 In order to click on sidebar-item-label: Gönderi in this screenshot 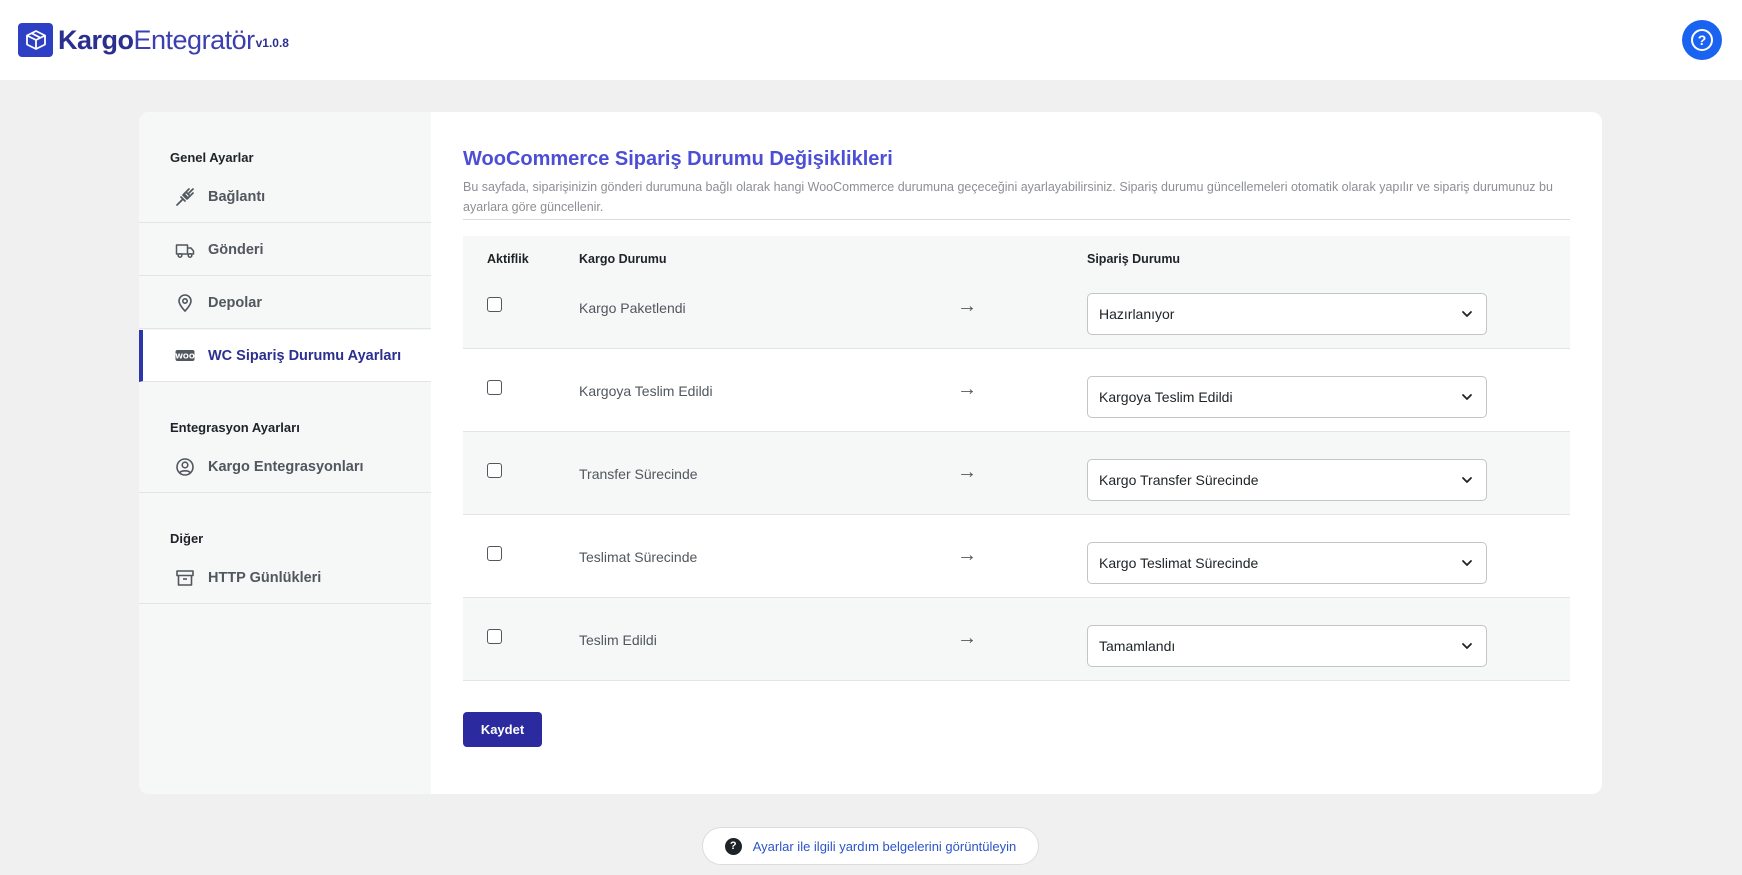, I will do `click(236, 249)`.